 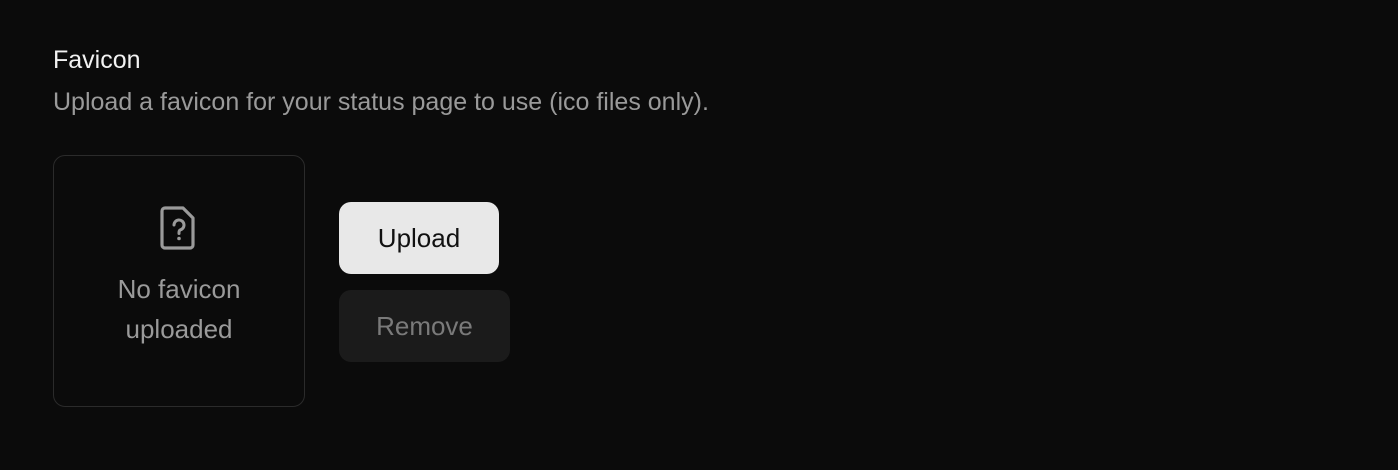 I want to click on upload-button: Upload, so click(x=419, y=238).